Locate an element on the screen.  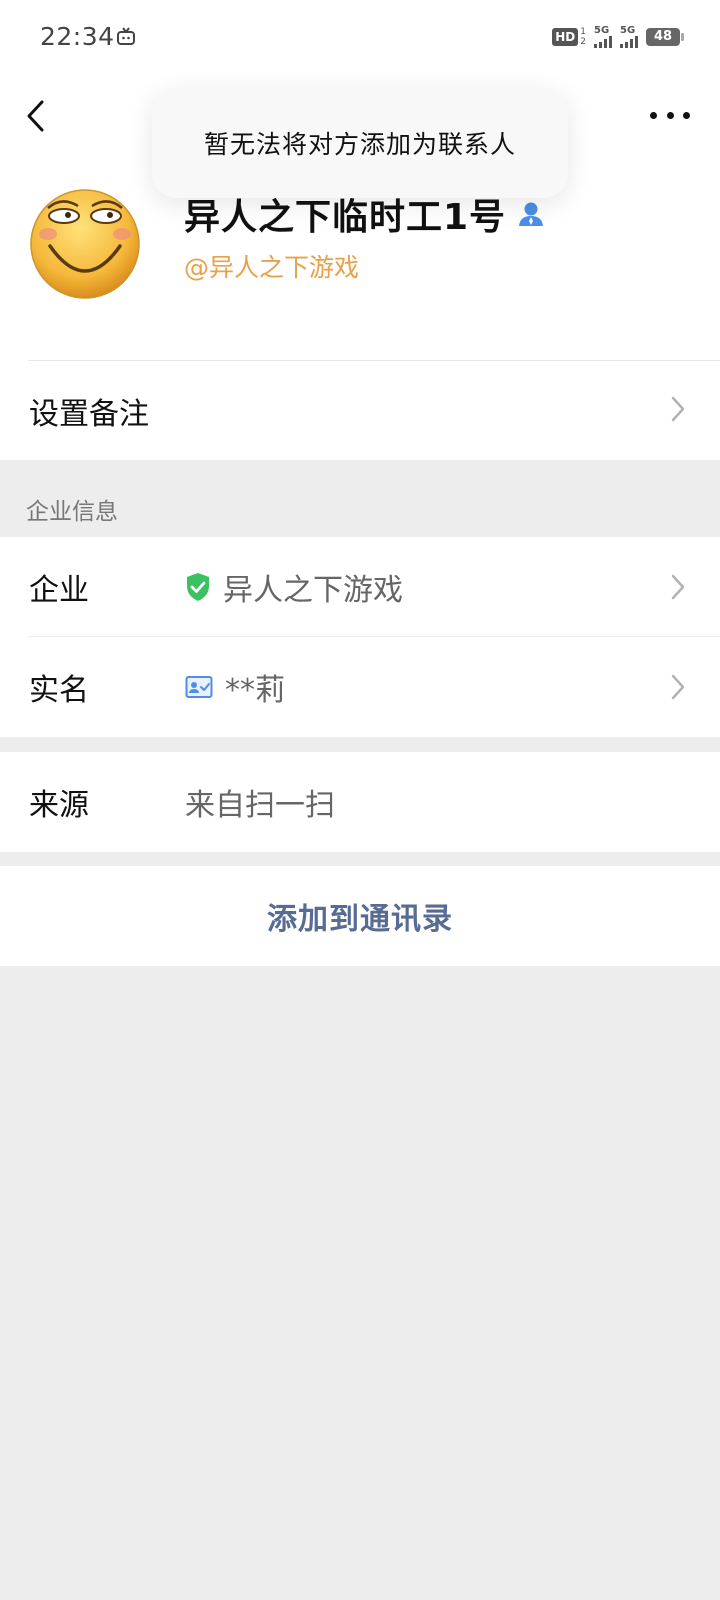
signal-2-icon: 5G is located at coordinates (629, 37).